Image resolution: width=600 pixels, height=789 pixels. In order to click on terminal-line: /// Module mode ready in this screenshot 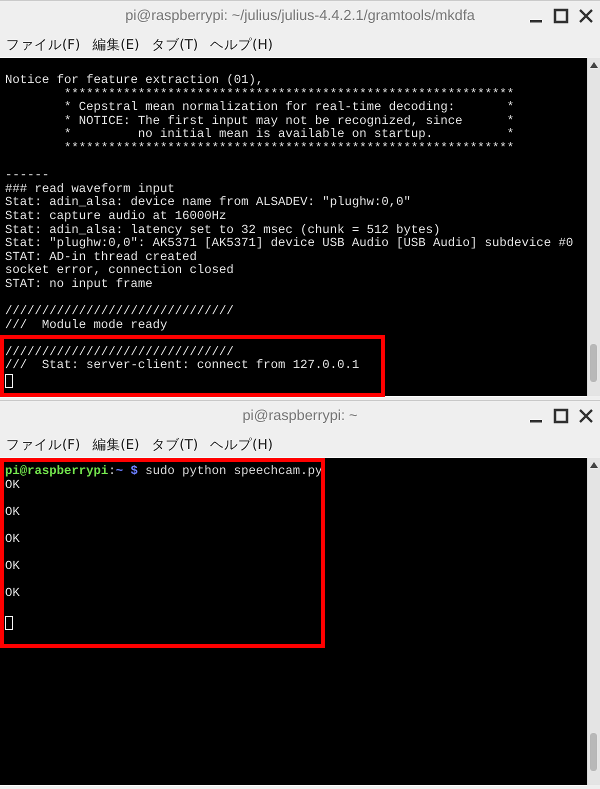, I will do `click(86, 325)`.